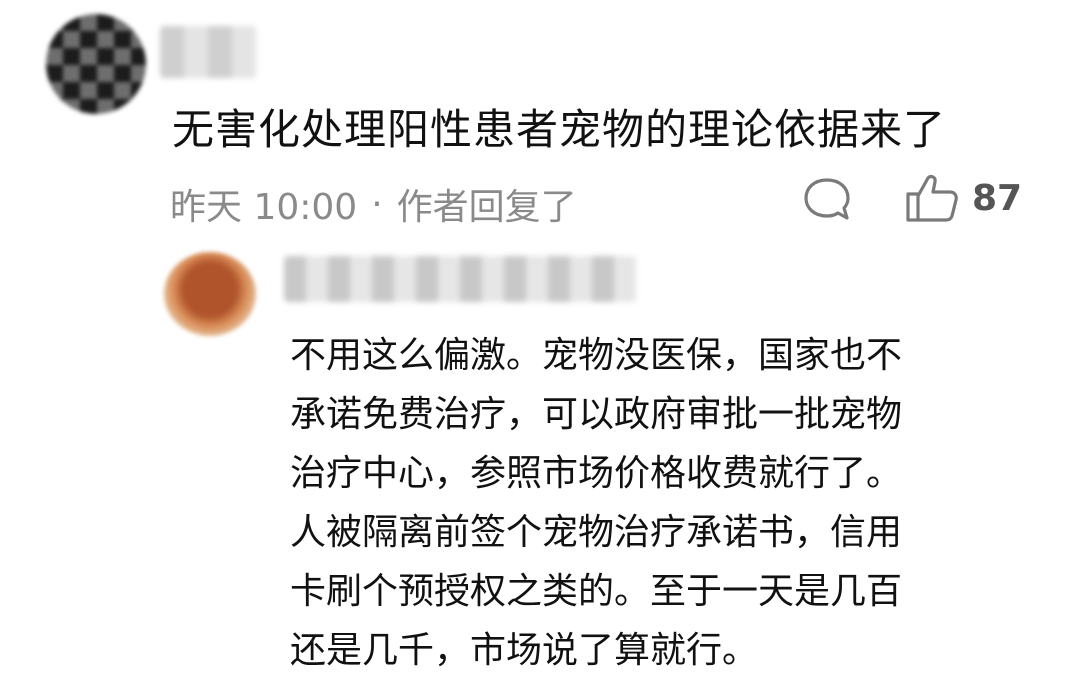 The image size is (1080, 694). Describe the element at coordinates (596, 591) in the screenshot. I see `reply-line: 卡刷个预授权之类的。至于一天是几百` at that location.